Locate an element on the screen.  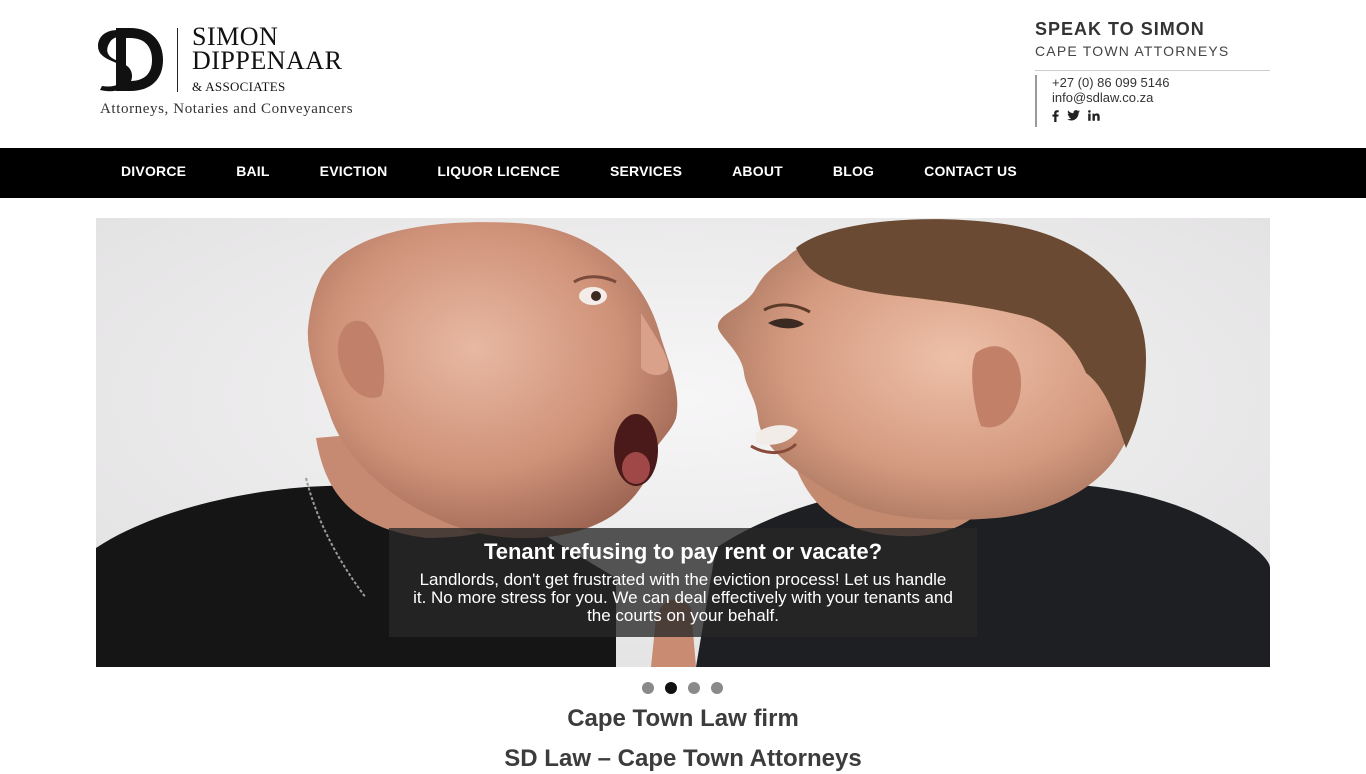
contact-subtitle: CAPE TOWN ATTORNEYS is located at coordinates (1132, 51).